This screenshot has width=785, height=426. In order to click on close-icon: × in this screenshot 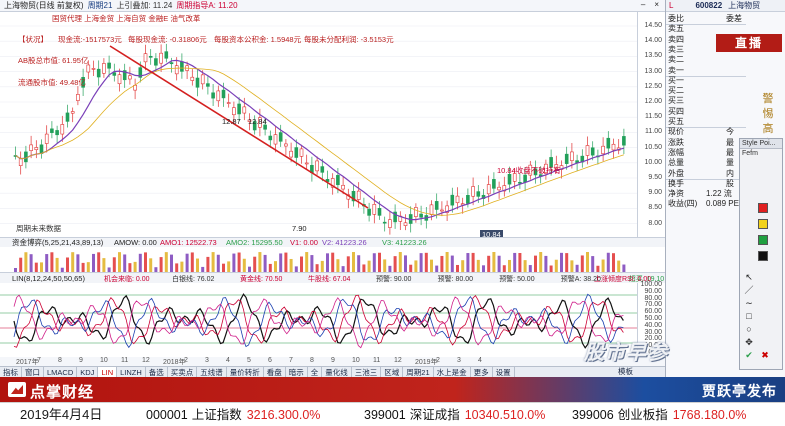, I will do `click(656, 4)`.